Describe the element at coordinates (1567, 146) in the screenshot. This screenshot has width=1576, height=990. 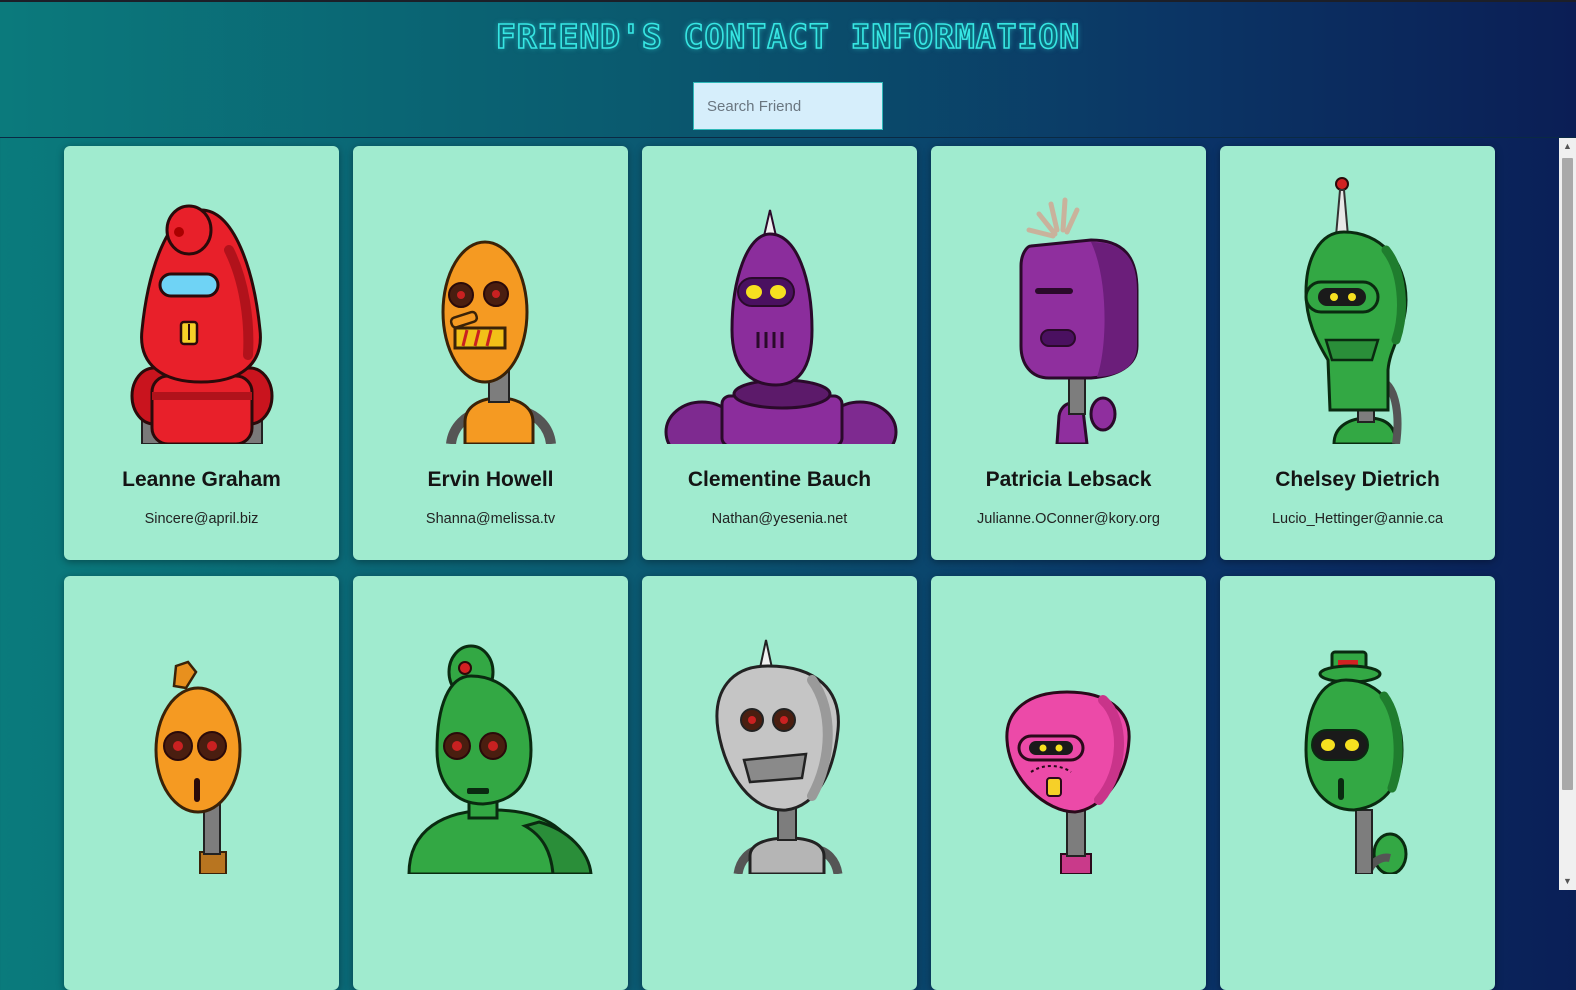
I see `scroll-up-arrow-icon: ▲` at that location.